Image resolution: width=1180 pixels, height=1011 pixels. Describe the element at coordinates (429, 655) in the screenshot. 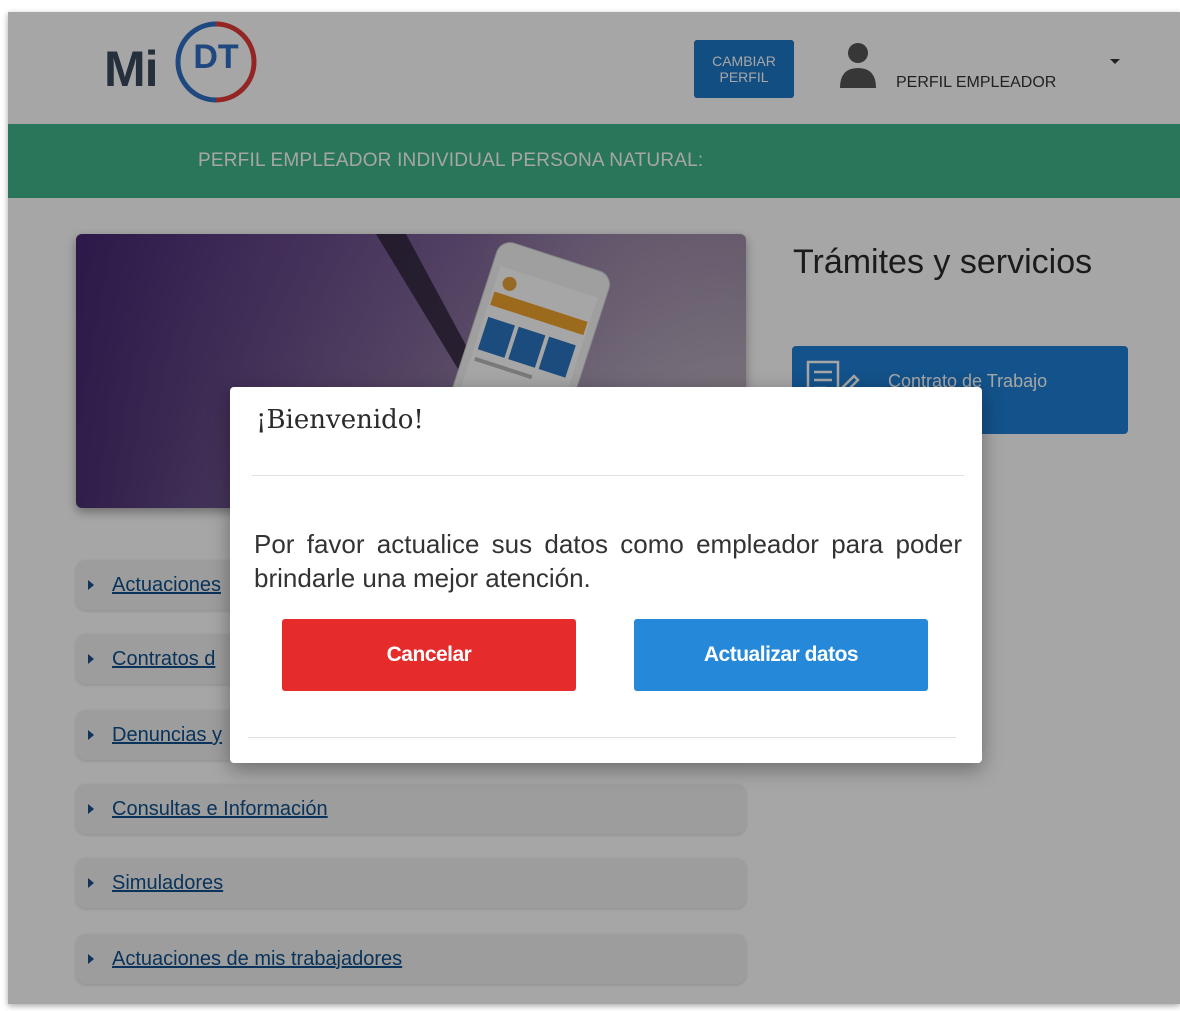

I see `cancel-button: Cancelar` at that location.